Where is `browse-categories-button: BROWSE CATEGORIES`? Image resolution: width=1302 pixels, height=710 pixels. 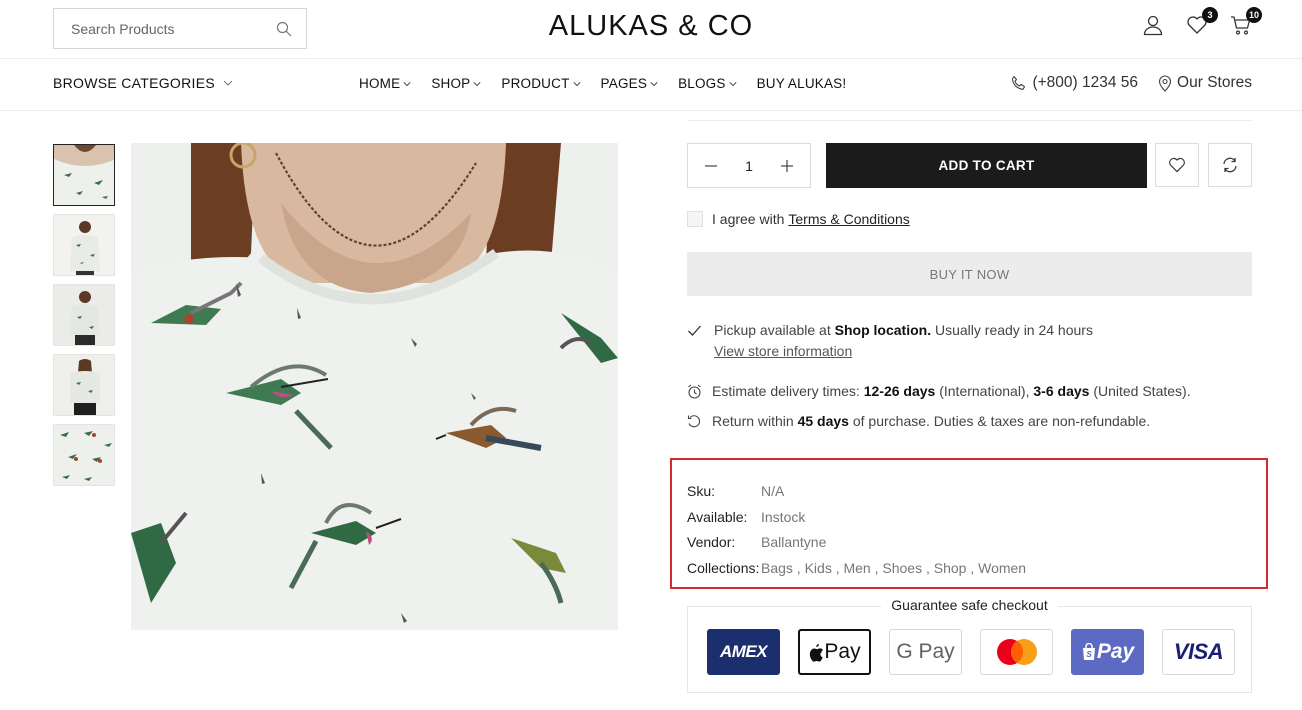
browse-categories-button: BROWSE CATEGORIES is located at coordinates (143, 83).